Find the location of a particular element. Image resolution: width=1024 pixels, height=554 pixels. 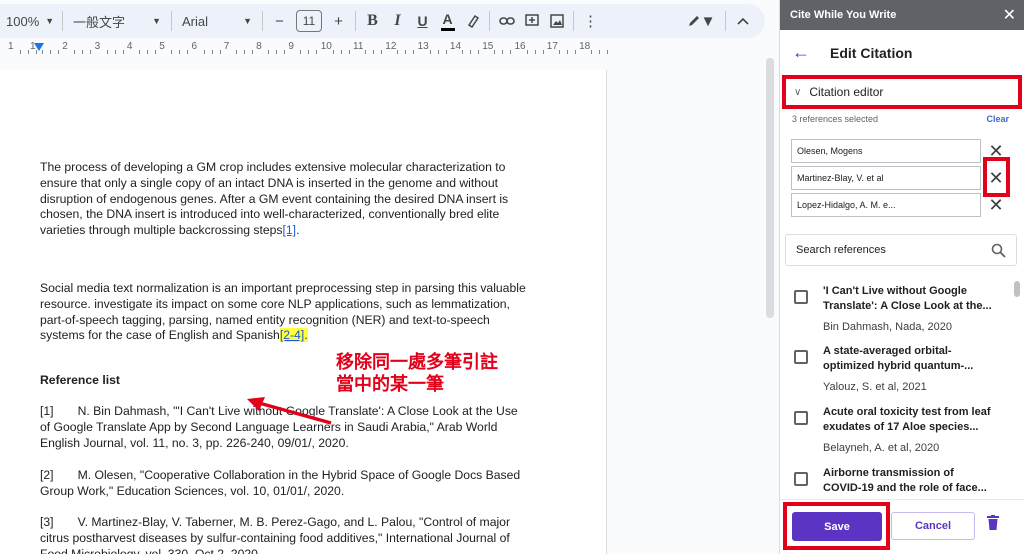

reference-meta: Yalouz, S. et al, 2021 is located at coordinates (875, 387).